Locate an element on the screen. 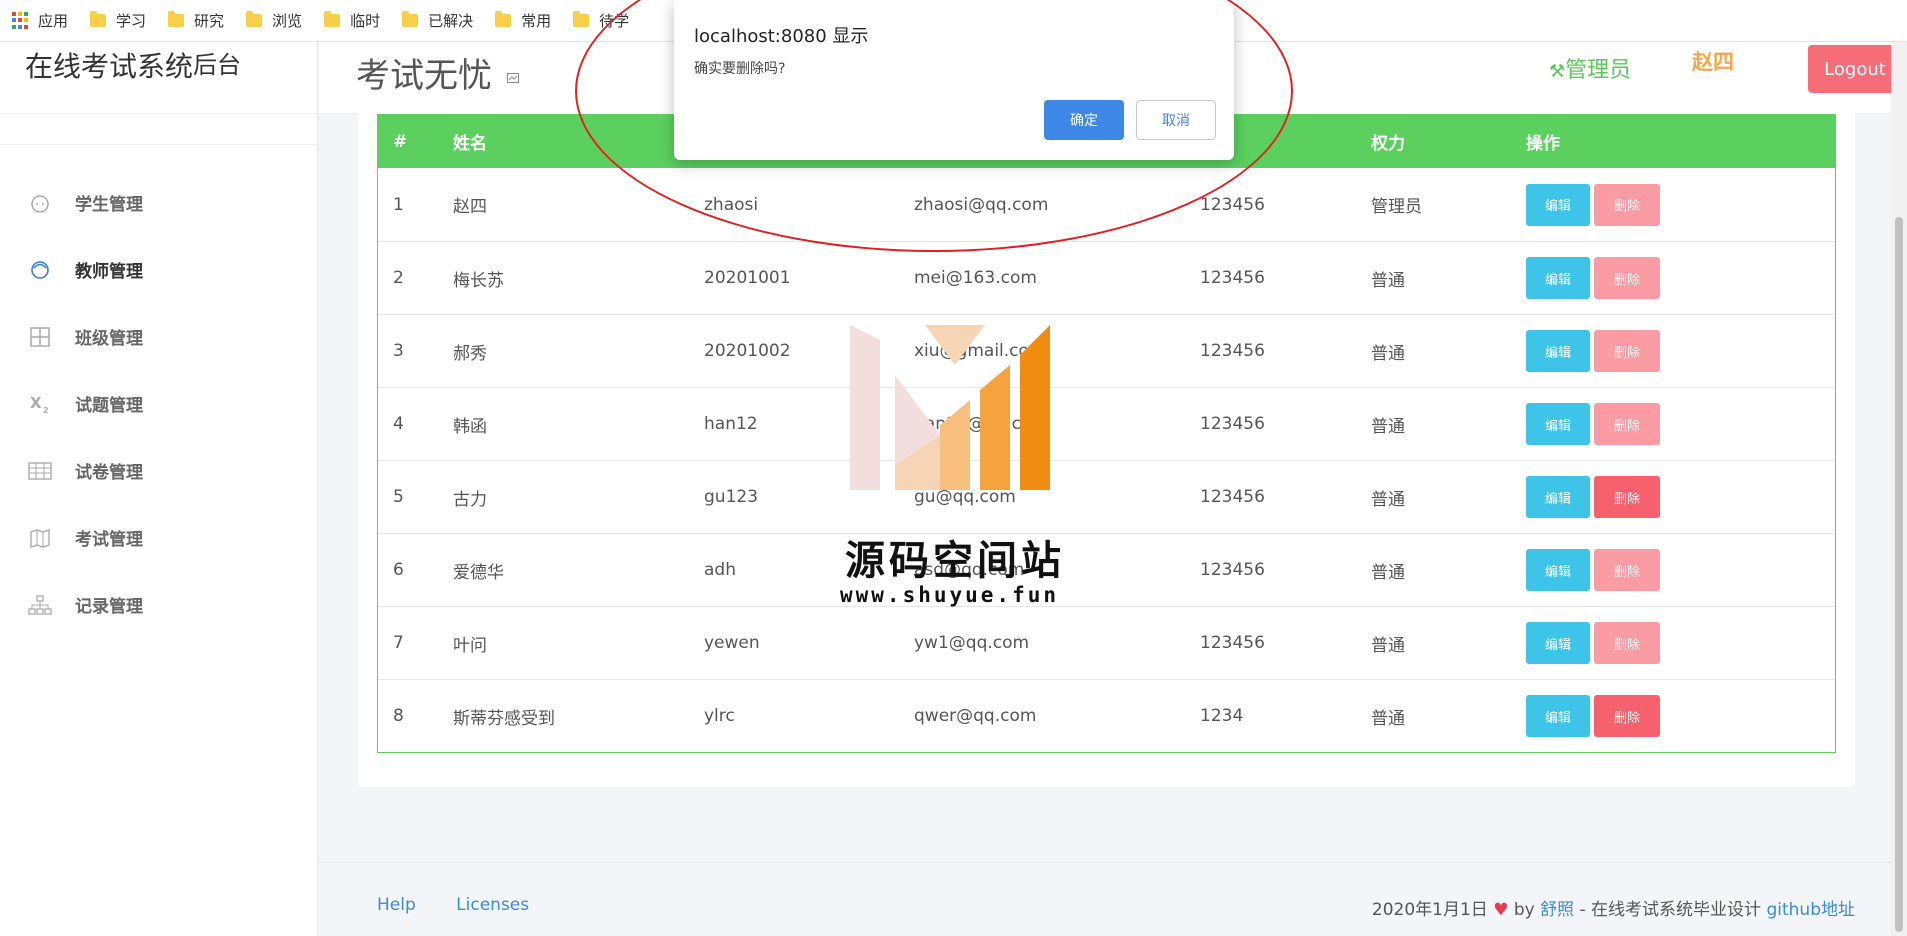 The image size is (1907, 936). teacher-face-icon is located at coordinates (40, 270).